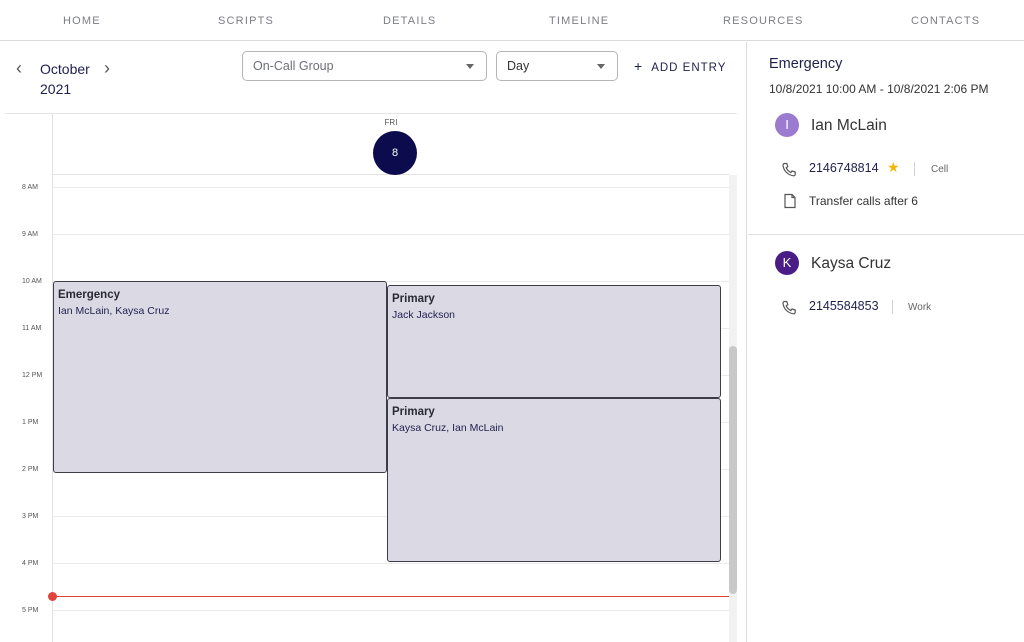  What do you see at coordinates (790, 201) in the screenshot?
I see `note-icon` at bounding box center [790, 201].